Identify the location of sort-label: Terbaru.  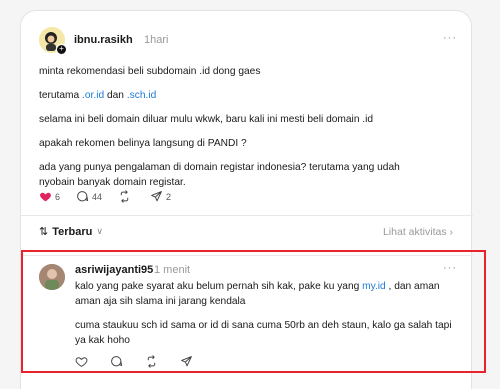
(72, 231).